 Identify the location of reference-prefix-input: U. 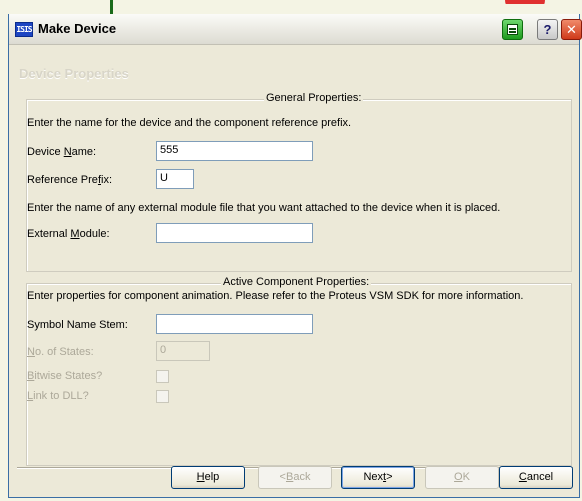
(175, 179).